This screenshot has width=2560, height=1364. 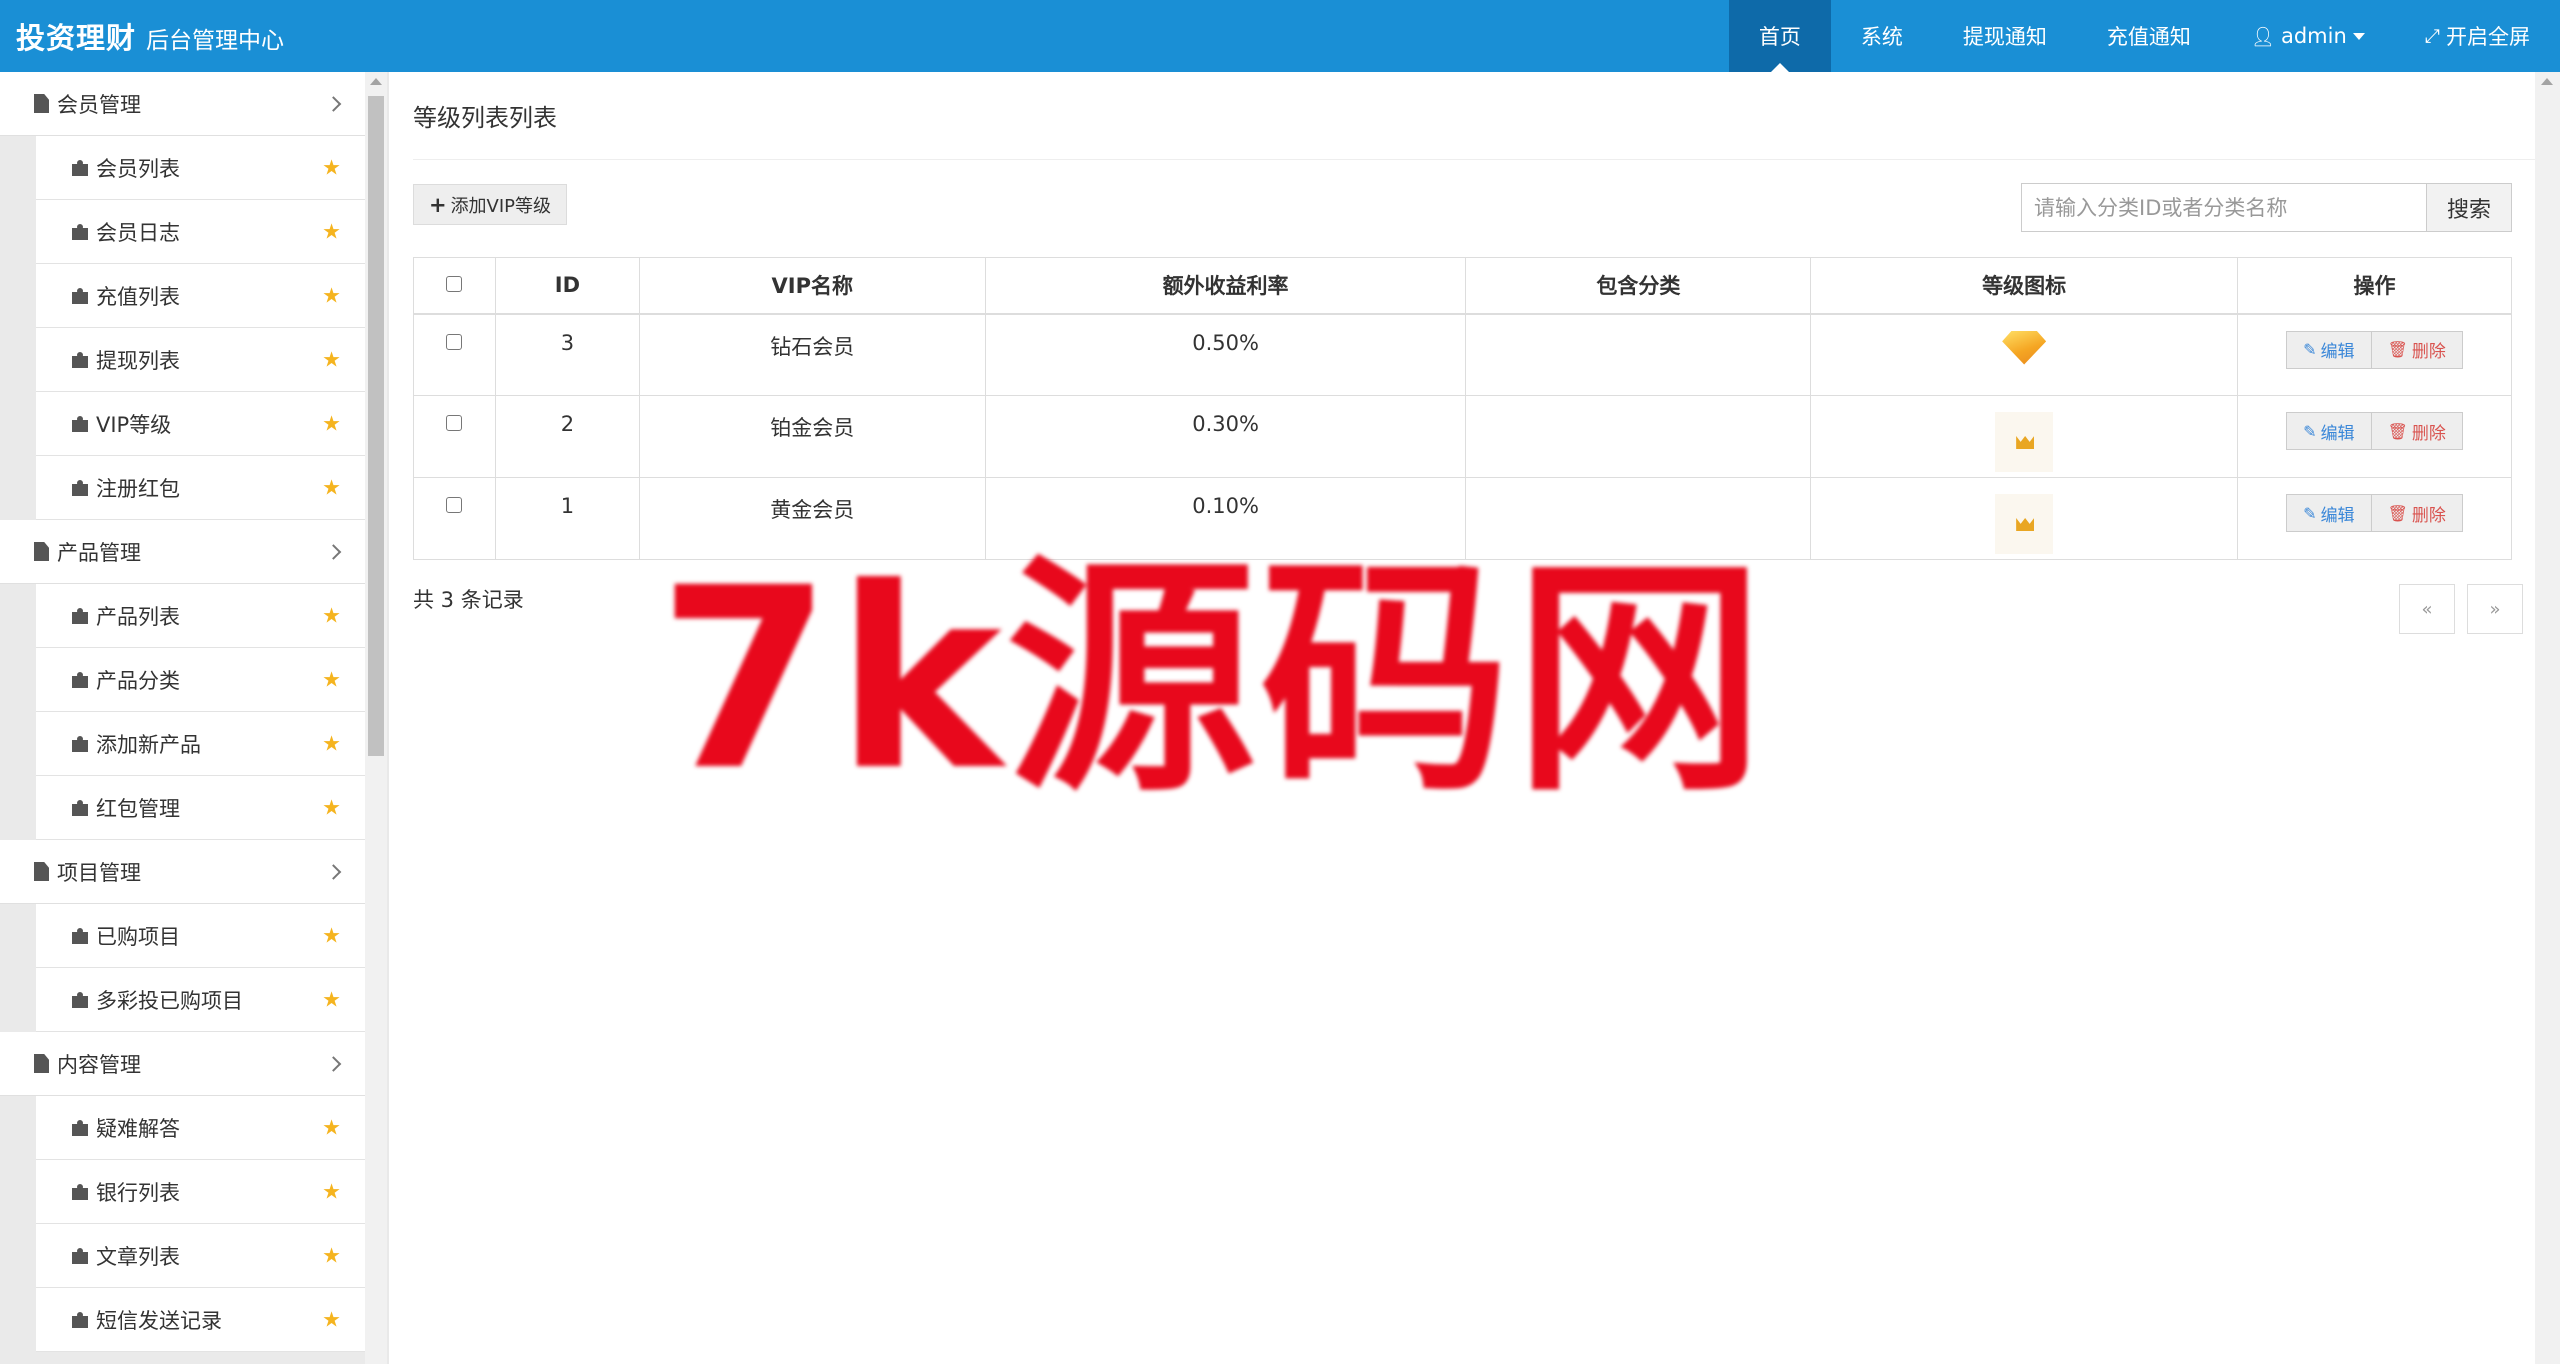 I want to click on sidebar-scroll-thumb, so click(x=376, y=426).